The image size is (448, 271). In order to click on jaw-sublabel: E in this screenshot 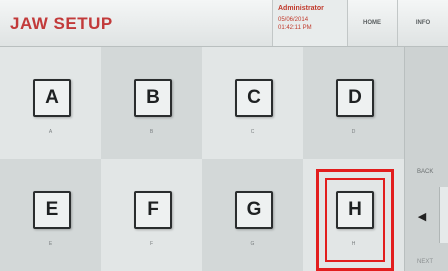, I will do `click(50, 244)`.